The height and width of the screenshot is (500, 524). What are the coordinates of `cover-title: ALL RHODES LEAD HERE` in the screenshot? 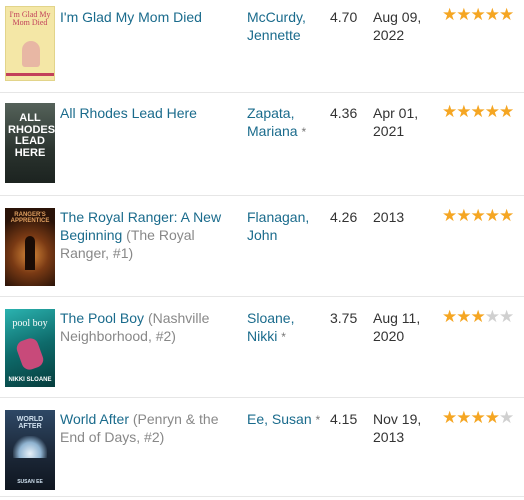 It's located at (31, 135).